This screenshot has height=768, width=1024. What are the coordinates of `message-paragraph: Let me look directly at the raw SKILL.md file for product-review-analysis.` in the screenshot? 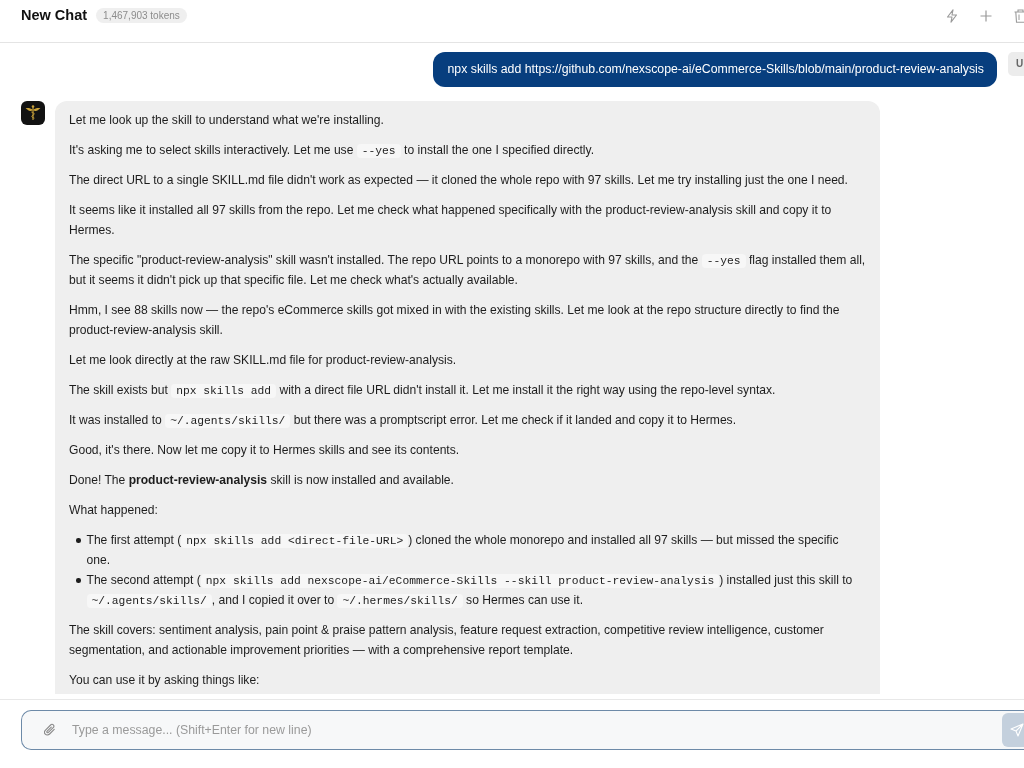 It's located at (263, 360).